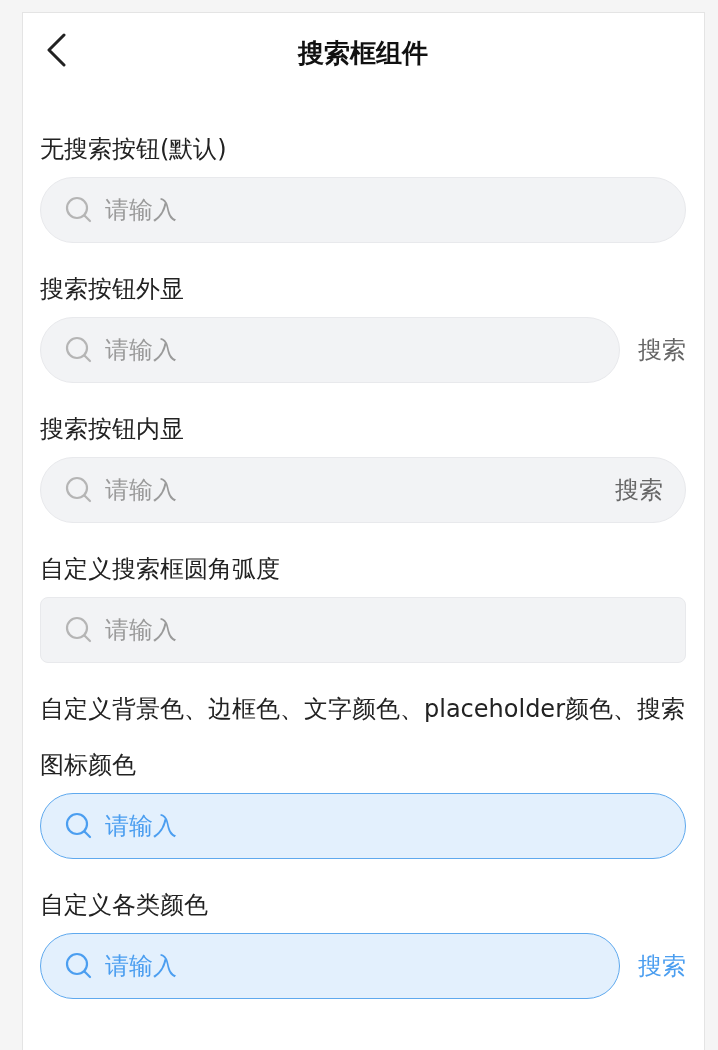 The image size is (718, 1050). I want to click on section-label: 无搜索按钮(默认), so click(134, 149).